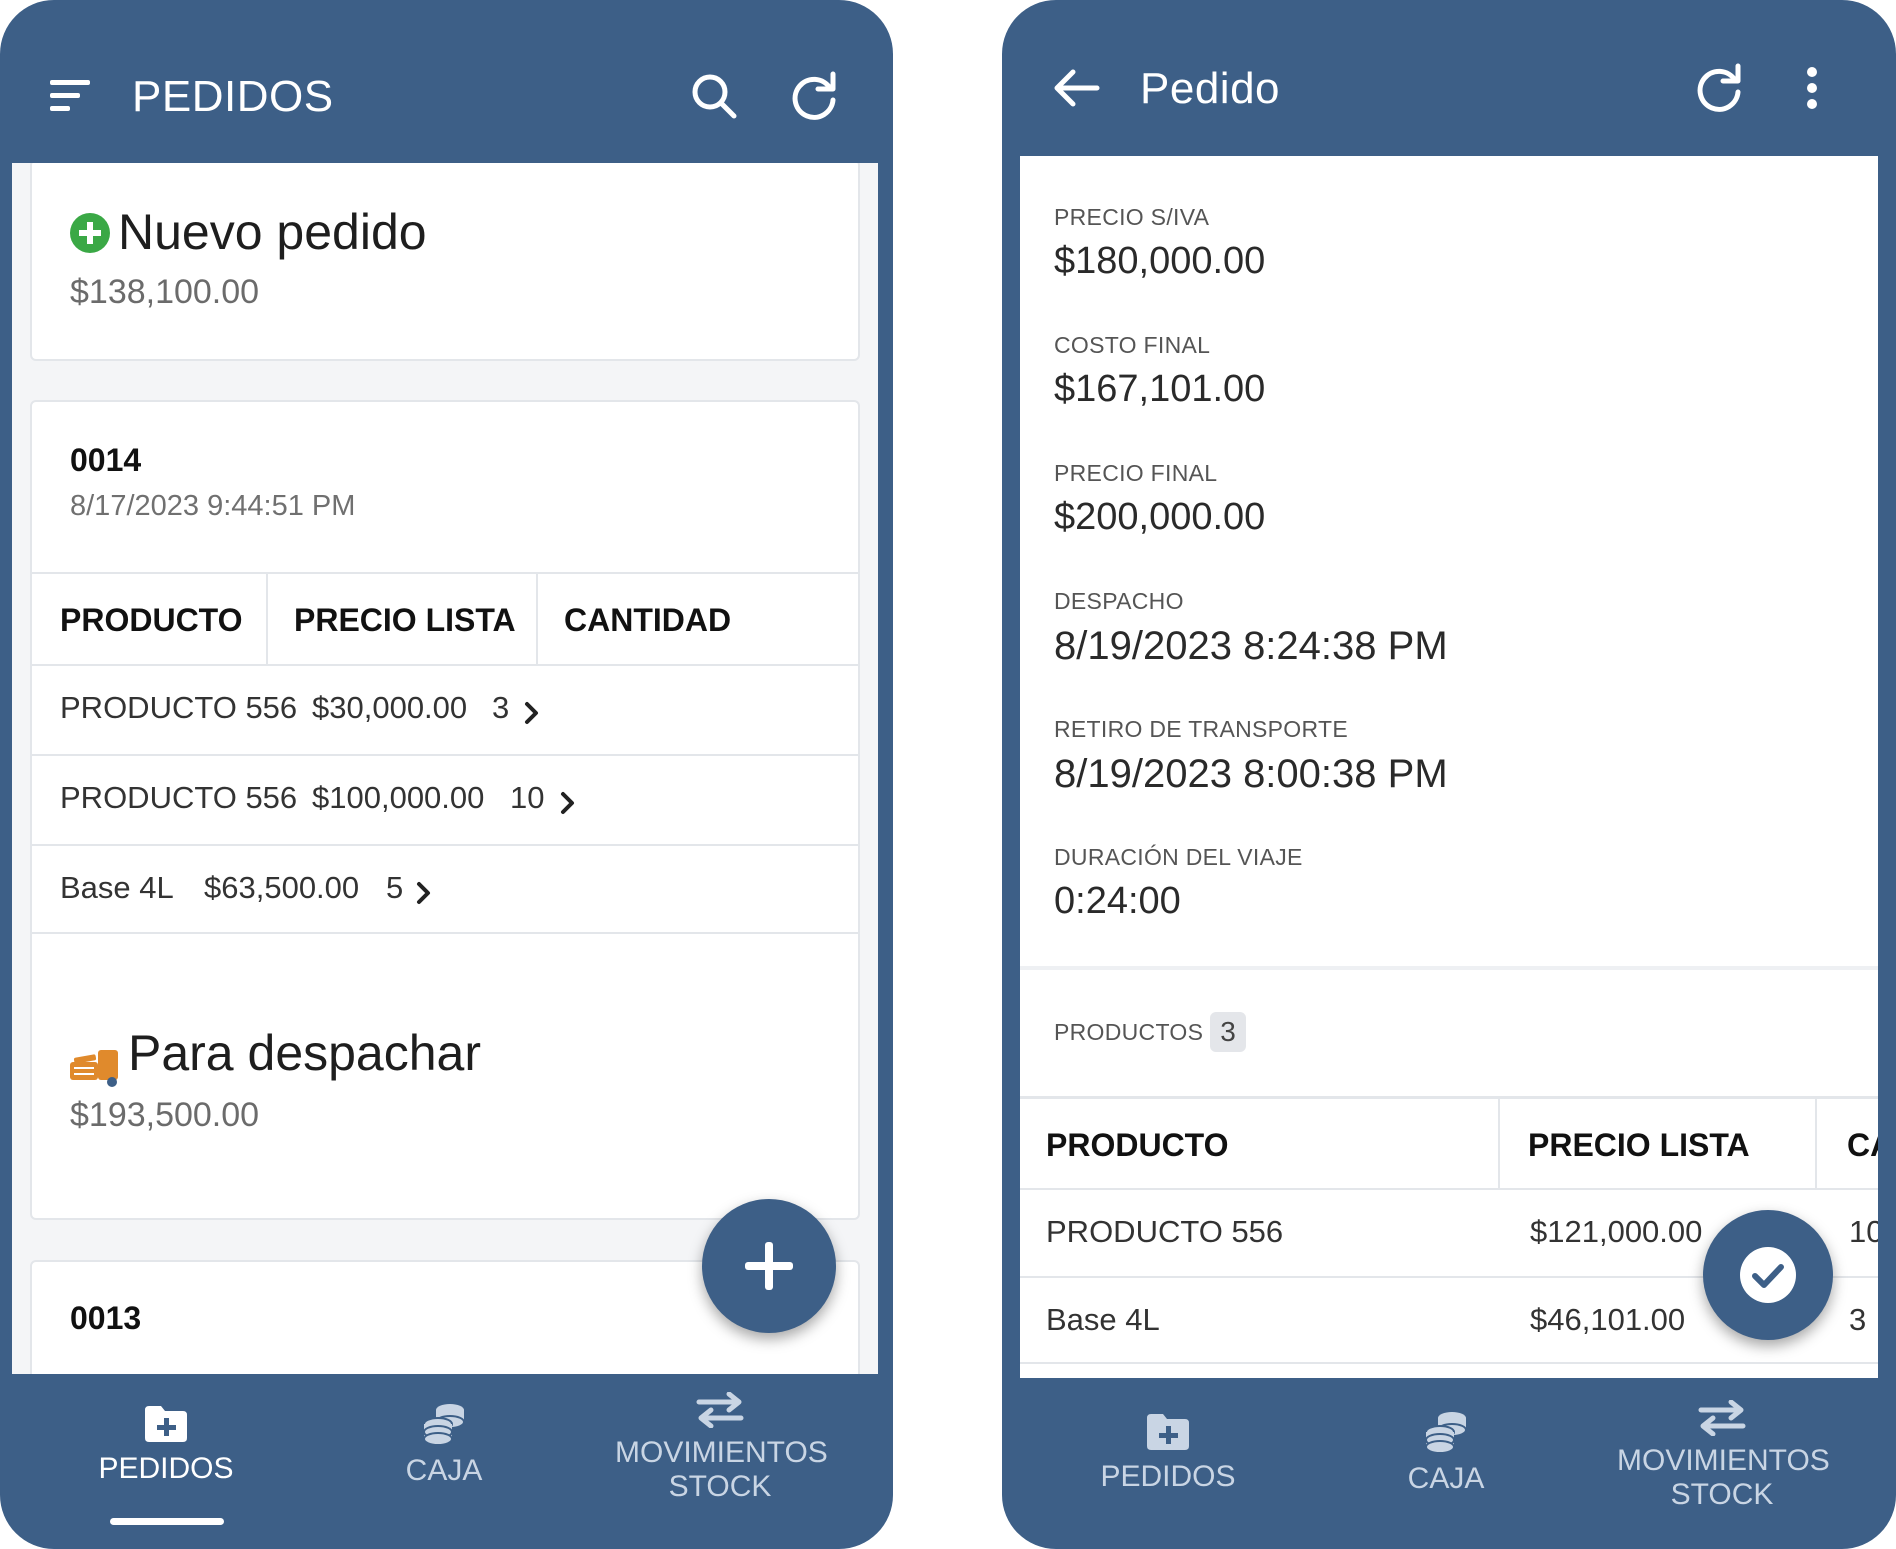 This screenshot has height=1549, width=1896. I want to click on row-price: $46,101.00, so click(1608, 1319).